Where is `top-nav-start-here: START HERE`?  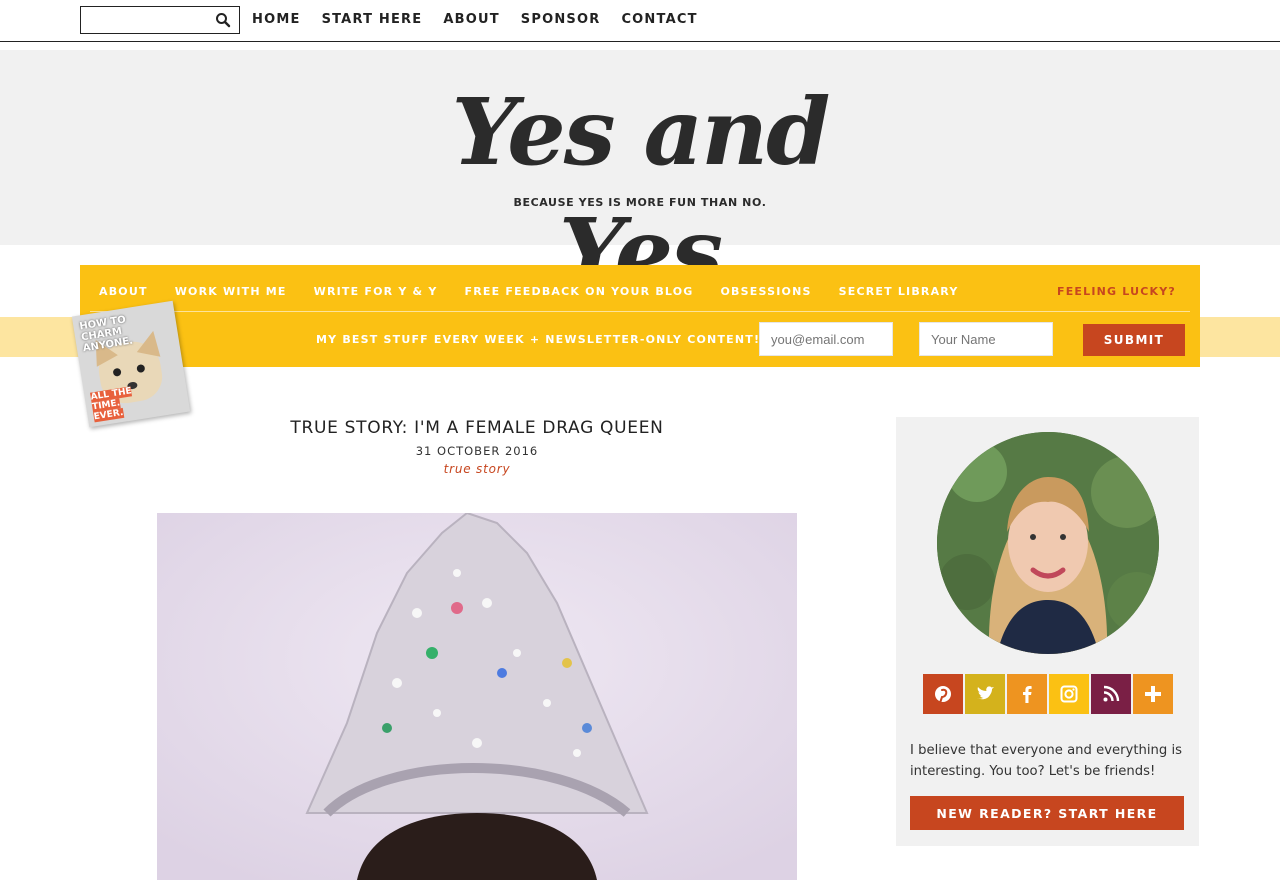 top-nav-start-here: START HERE is located at coordinates (372, 19).